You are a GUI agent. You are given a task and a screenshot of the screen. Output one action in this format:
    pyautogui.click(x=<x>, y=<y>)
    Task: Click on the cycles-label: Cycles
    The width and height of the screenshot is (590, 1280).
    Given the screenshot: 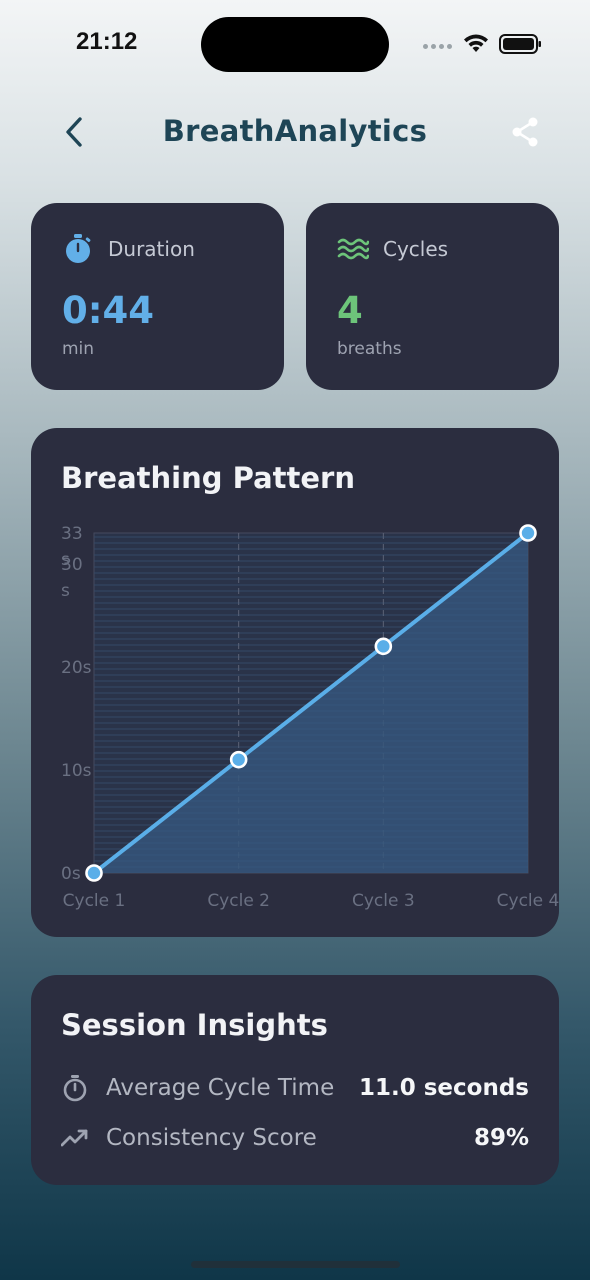 What is the action you would take?
    pyautogui.click(x=416, y=249)
    